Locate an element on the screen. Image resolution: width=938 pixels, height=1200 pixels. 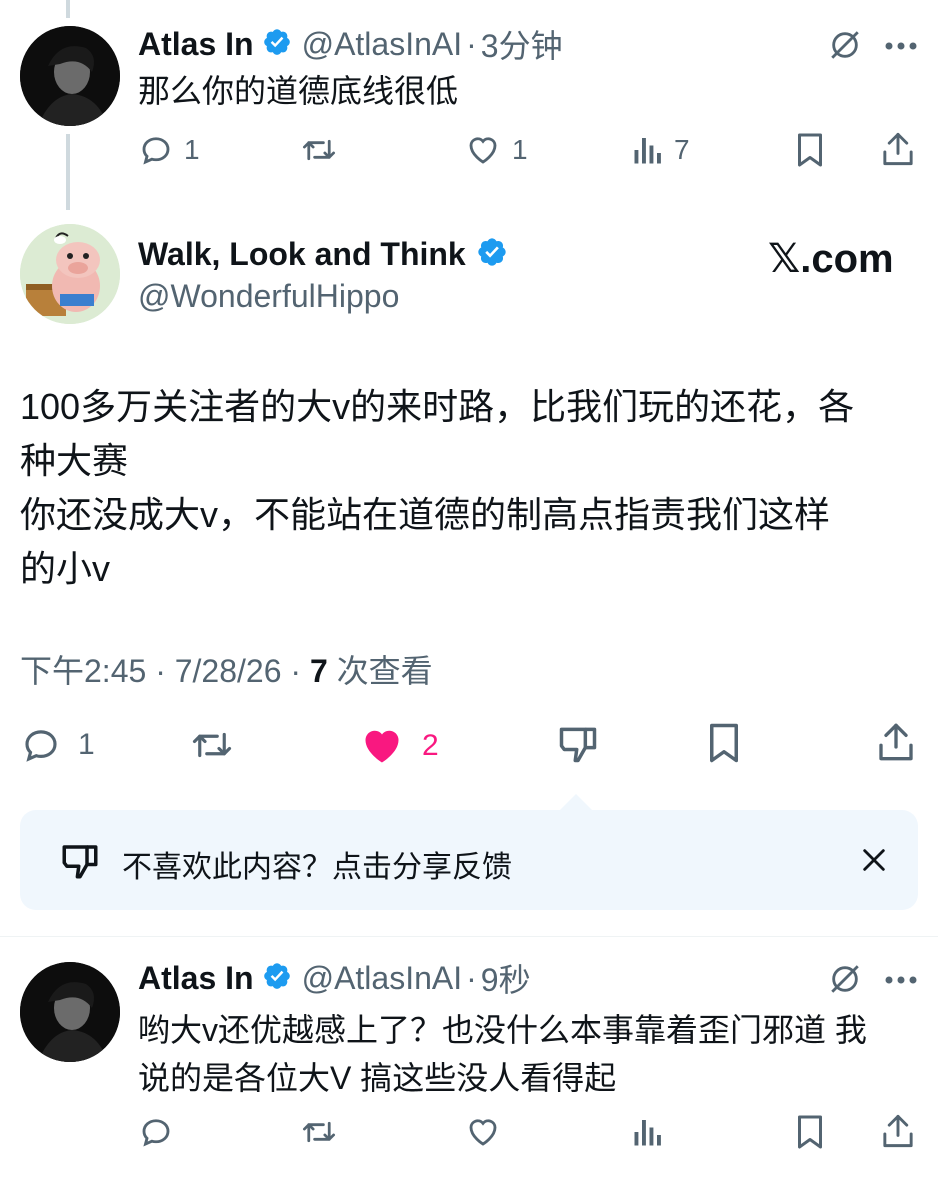
close-icon is located at coordinates (874, 862).